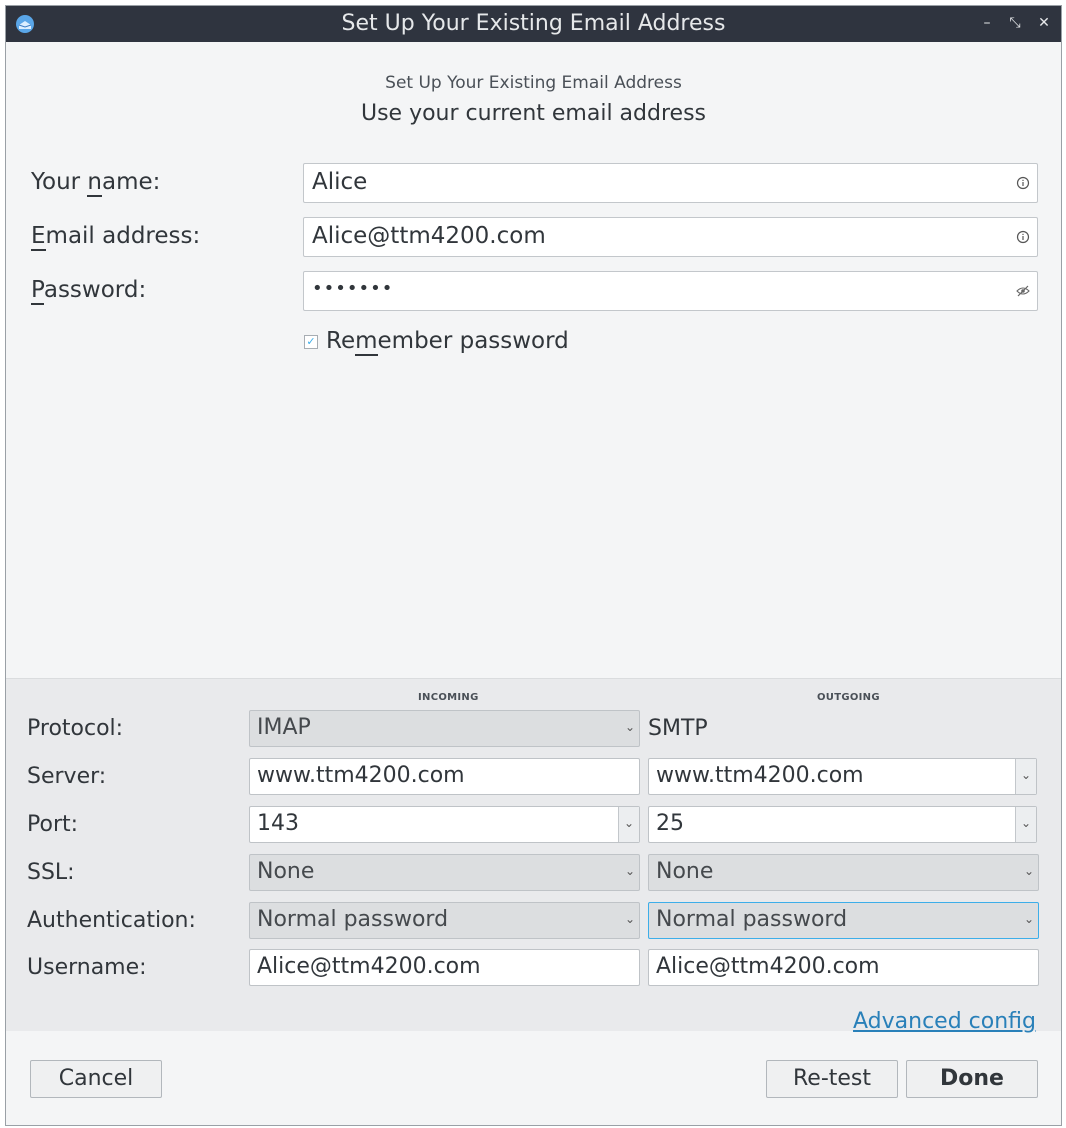  What do you see at coordinates (361, 775) in the screenshot?
I see `incoming-server-value: www.ttm4200.com` at bounding box center [361, 775].